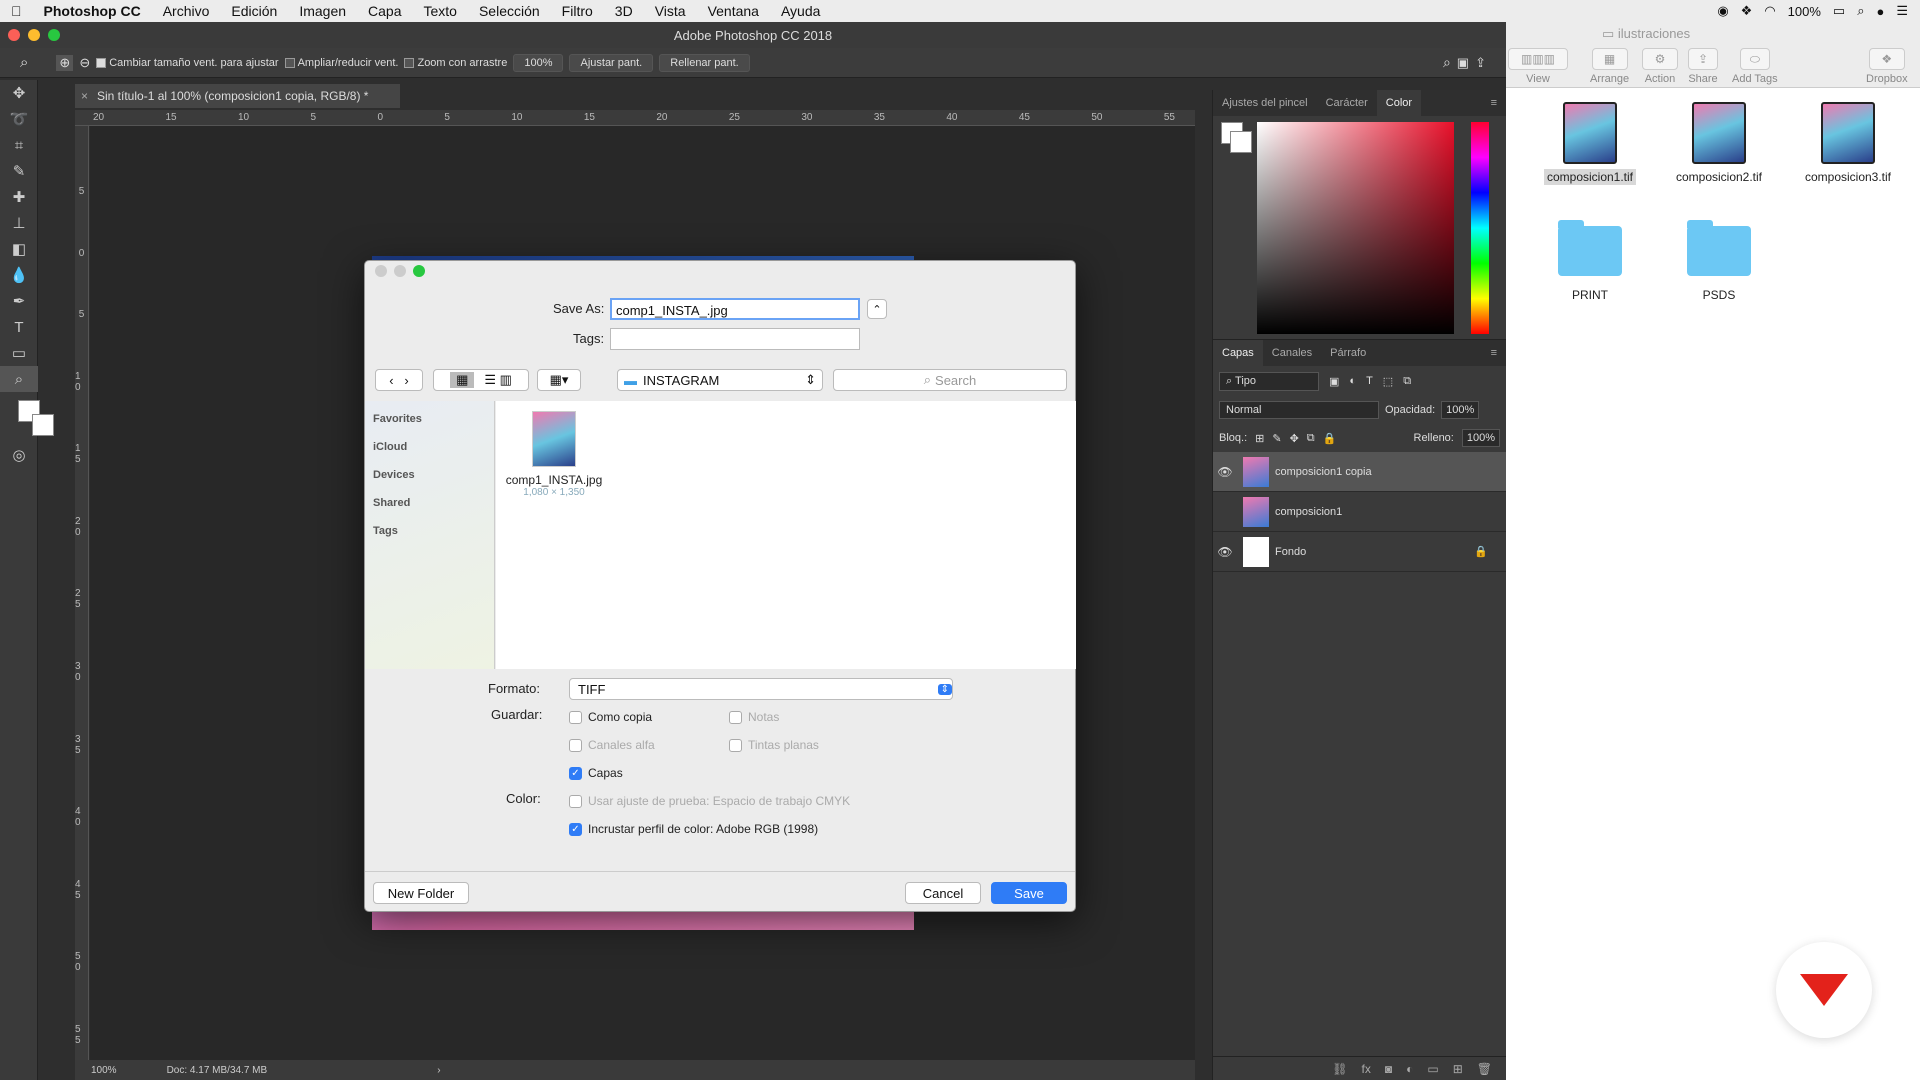 Image resolution: width=1920 pixels, height=1080 pixels. Describe the element at coordinates (1388, 1069) in the screenshot. I see `mask-icon: ◙` at that location.